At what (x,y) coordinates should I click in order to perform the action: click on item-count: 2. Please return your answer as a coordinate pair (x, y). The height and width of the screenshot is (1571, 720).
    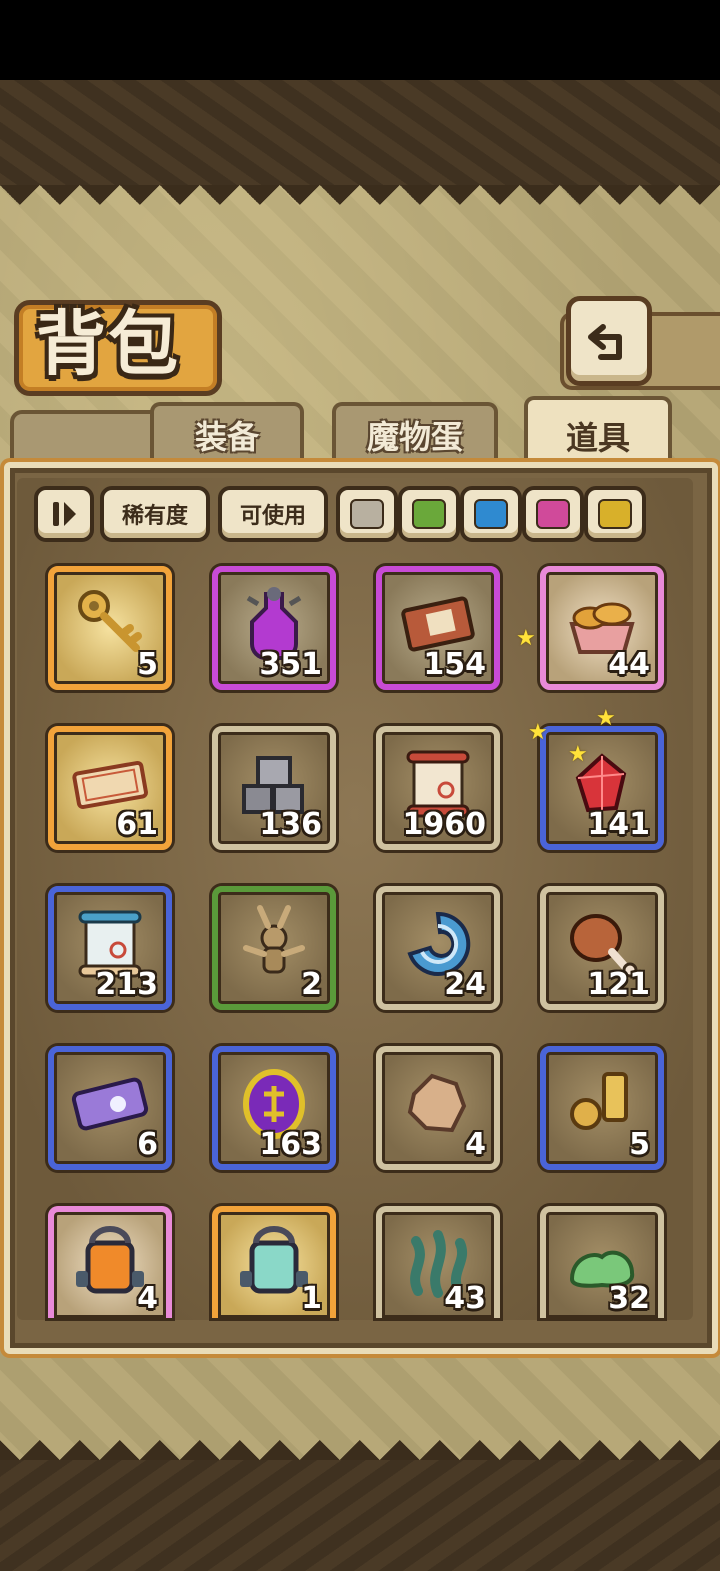
    Looking at the image, I should click on (311, 984).